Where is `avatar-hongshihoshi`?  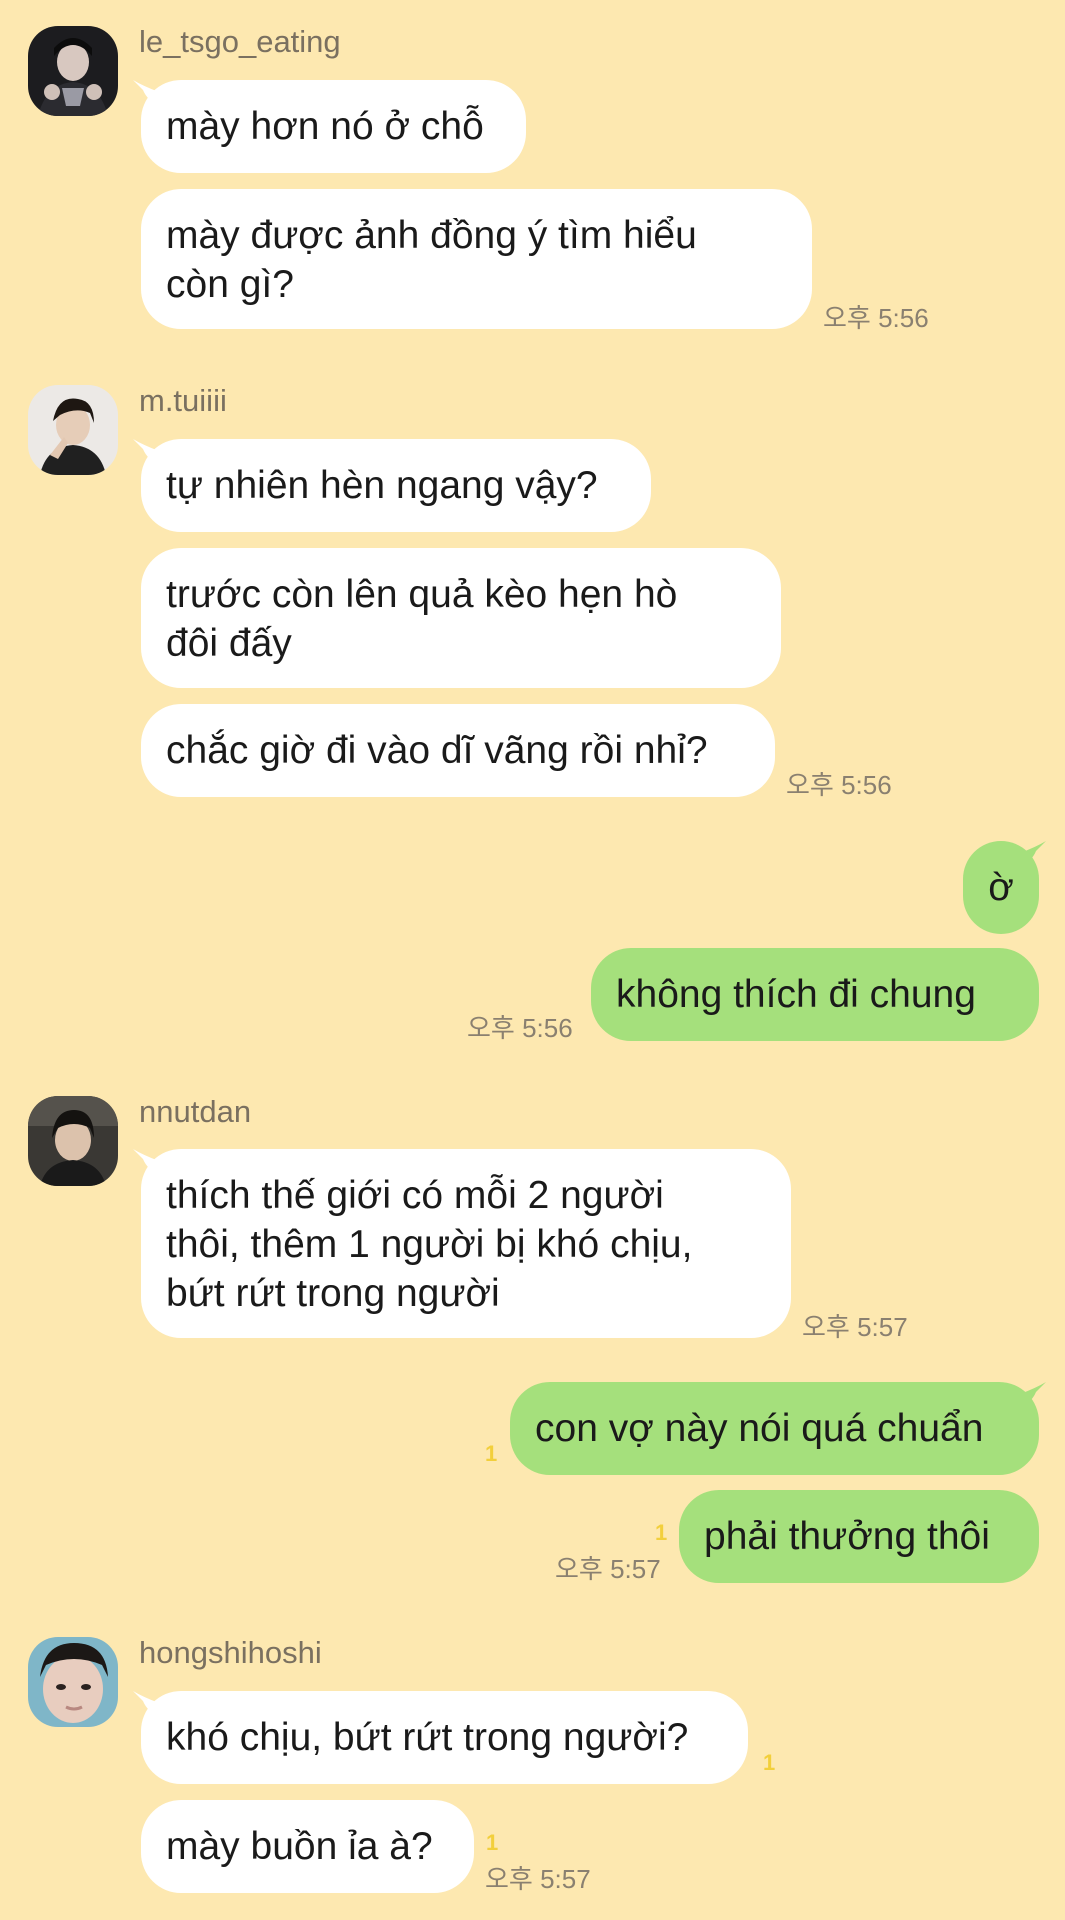 avatar-hongshihoshi is located at coordinates (73, 1682).